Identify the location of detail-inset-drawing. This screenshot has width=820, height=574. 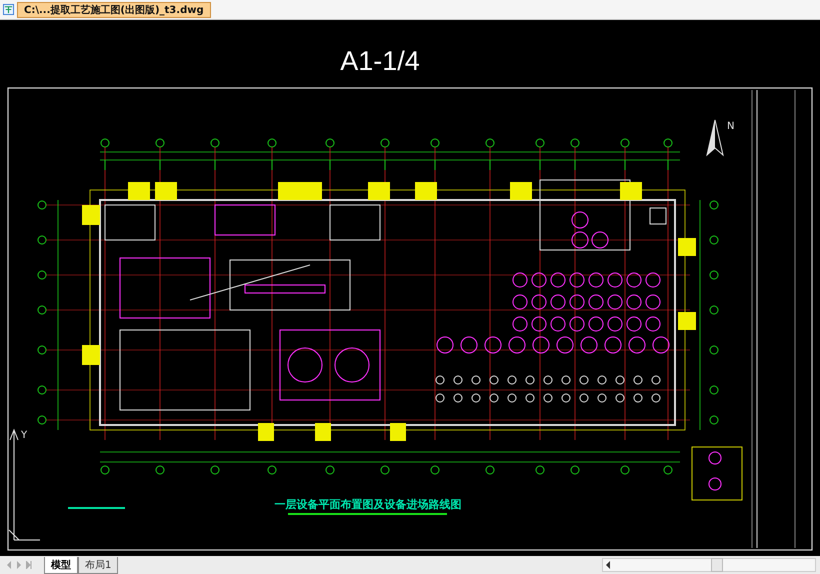
(717, 473).